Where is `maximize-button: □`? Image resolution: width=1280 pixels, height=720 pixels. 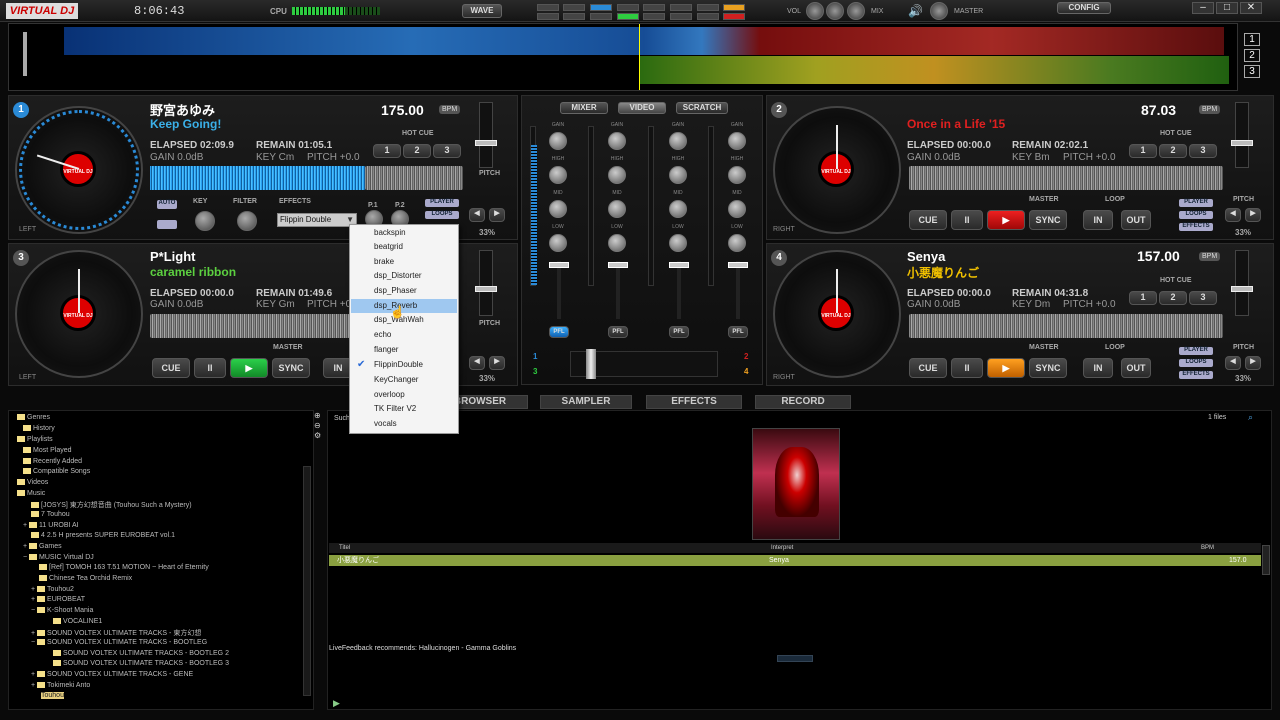
maximize-button: □ is located at coordinates (1227, 8).